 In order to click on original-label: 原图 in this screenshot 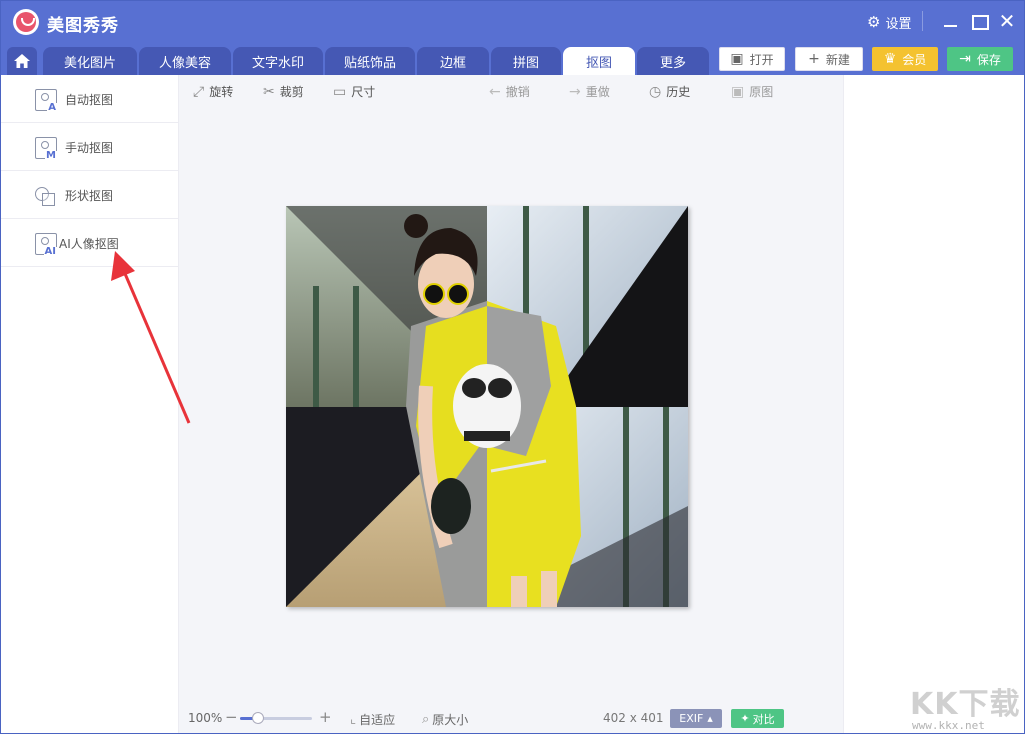, I will do `click(761, 92)`.